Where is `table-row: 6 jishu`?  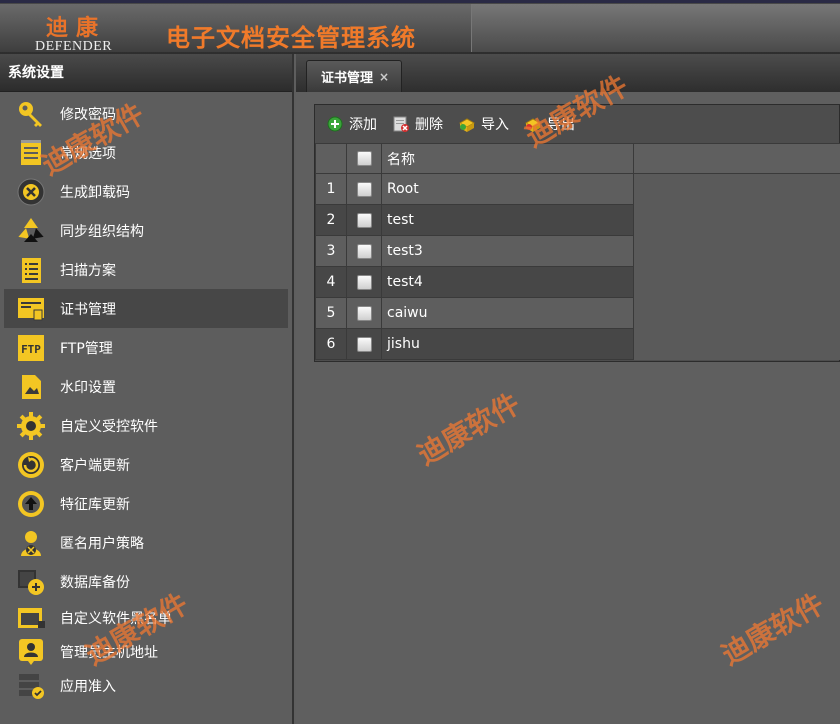
table-row: 6 jishu is located at coordinates (577, 344).